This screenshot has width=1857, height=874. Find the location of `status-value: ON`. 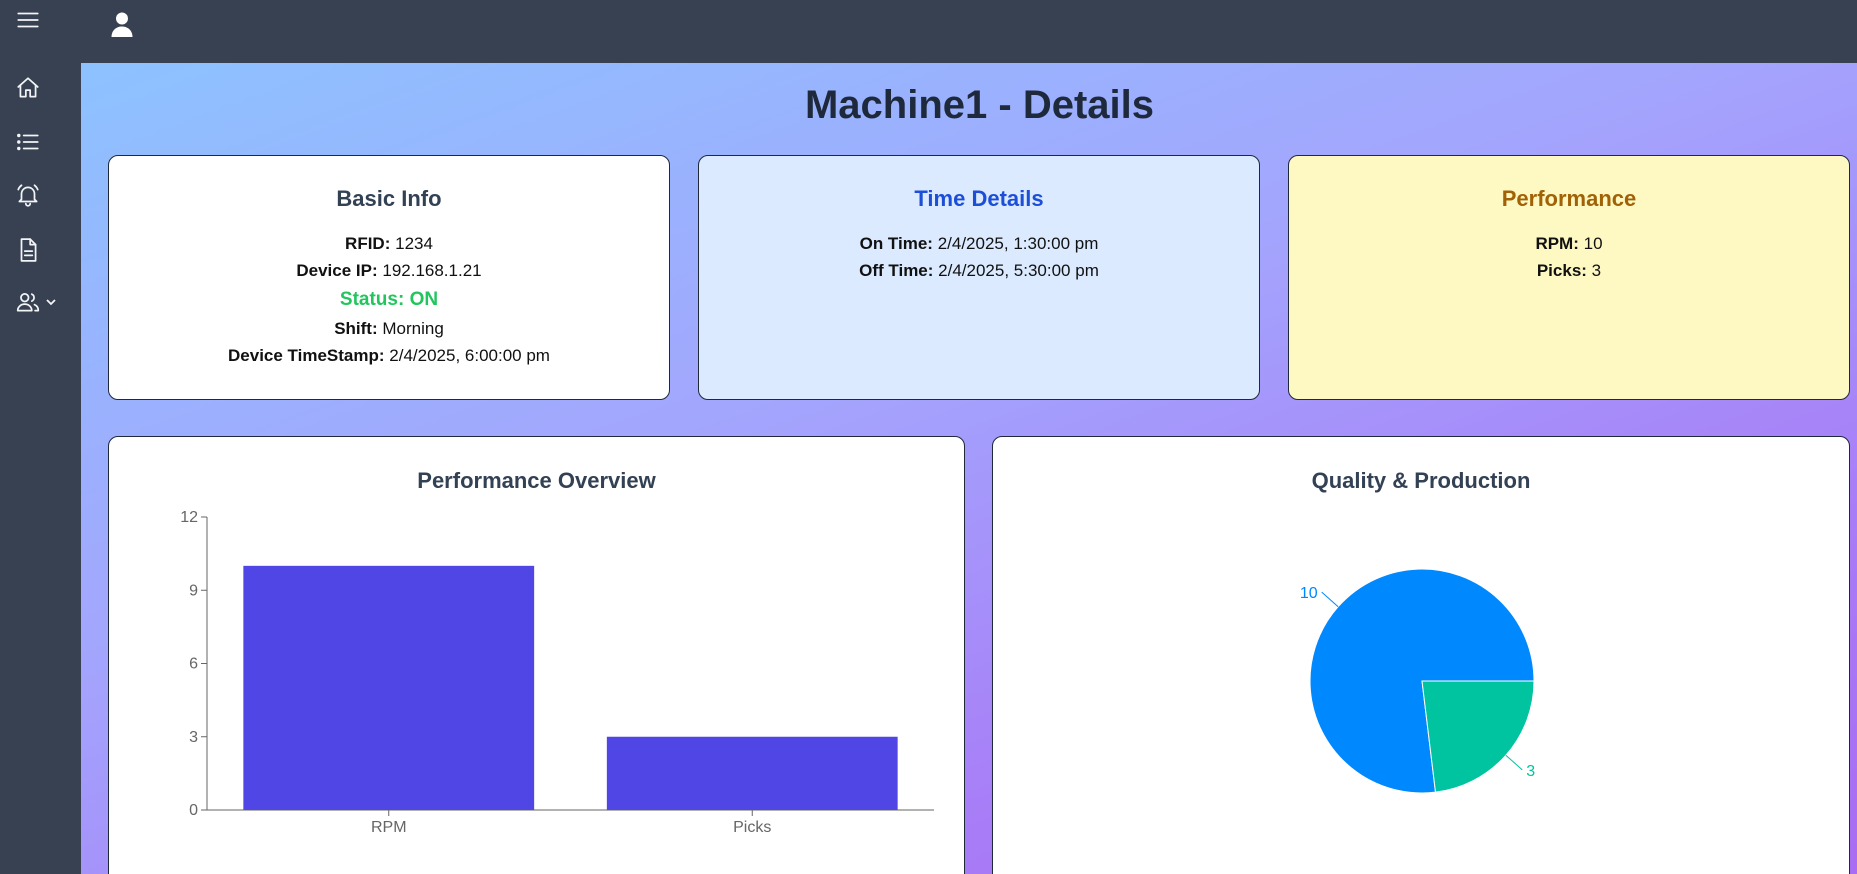

status-value: ON is located at coordinates (424, 299).